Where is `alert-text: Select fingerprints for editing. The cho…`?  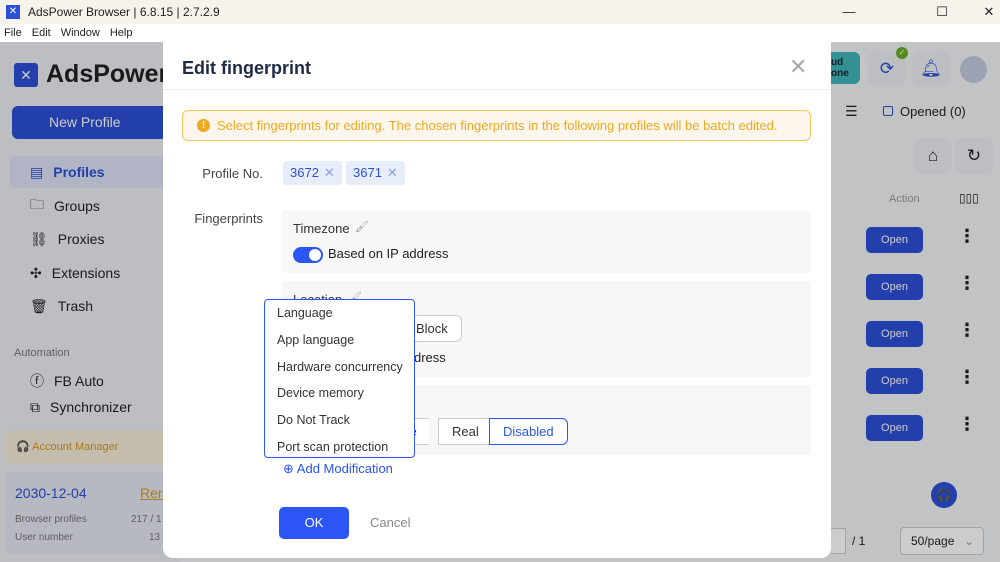 alert-text: Select fingerprints for editing. The cho… is located at coordinates (497, 125).